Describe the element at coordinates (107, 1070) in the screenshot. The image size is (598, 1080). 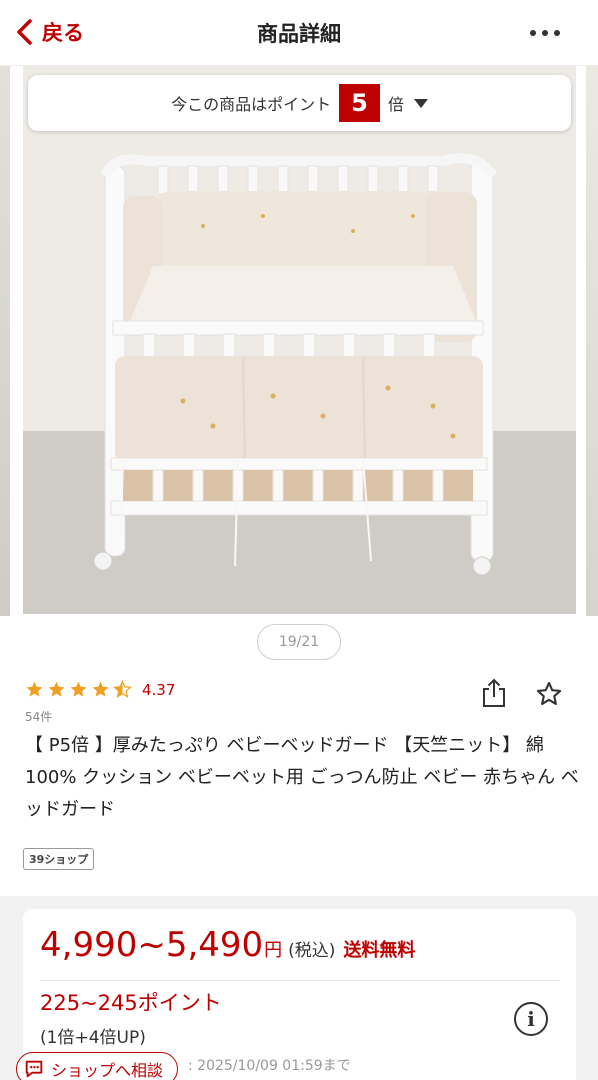
I see `consult-label: ショップへ相談` at that location.